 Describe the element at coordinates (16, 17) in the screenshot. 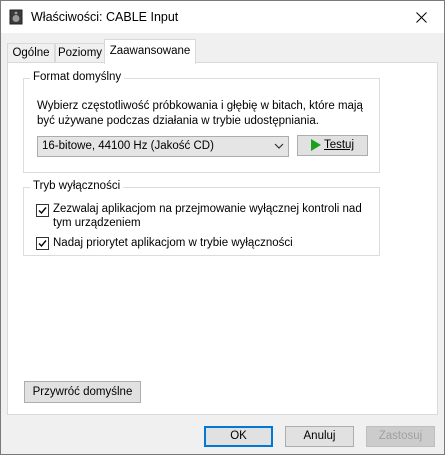

I see `speaker-icon` at that location.